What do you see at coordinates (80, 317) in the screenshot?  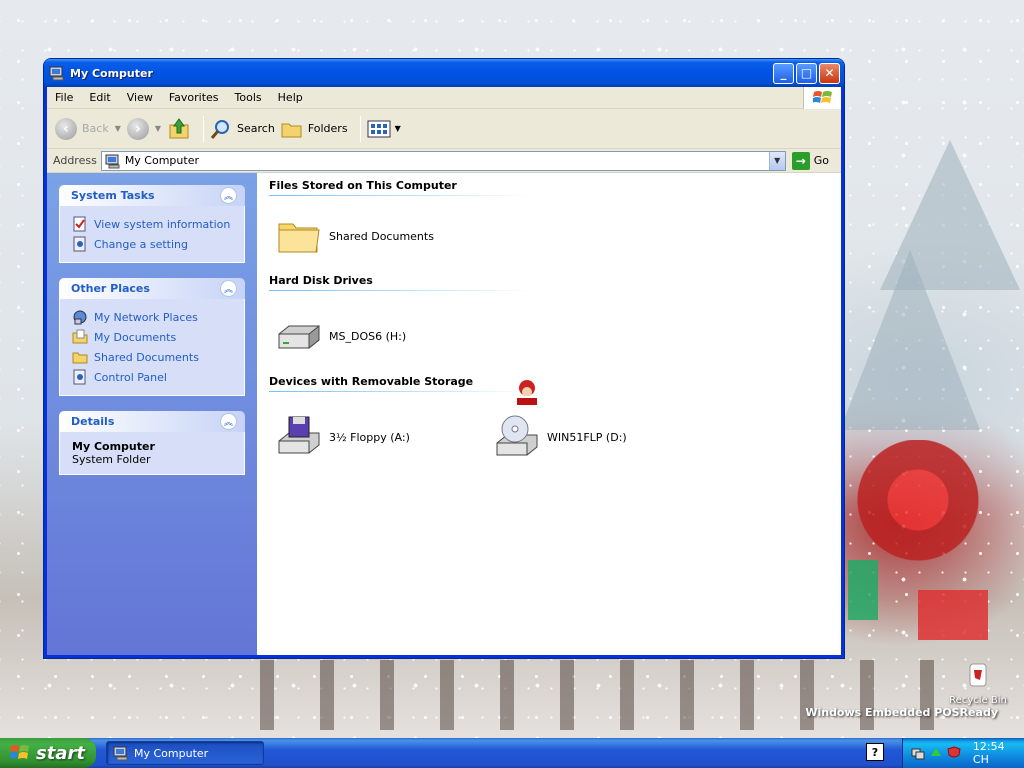 I see `network-places-icon` at bounding box center [80, 317].